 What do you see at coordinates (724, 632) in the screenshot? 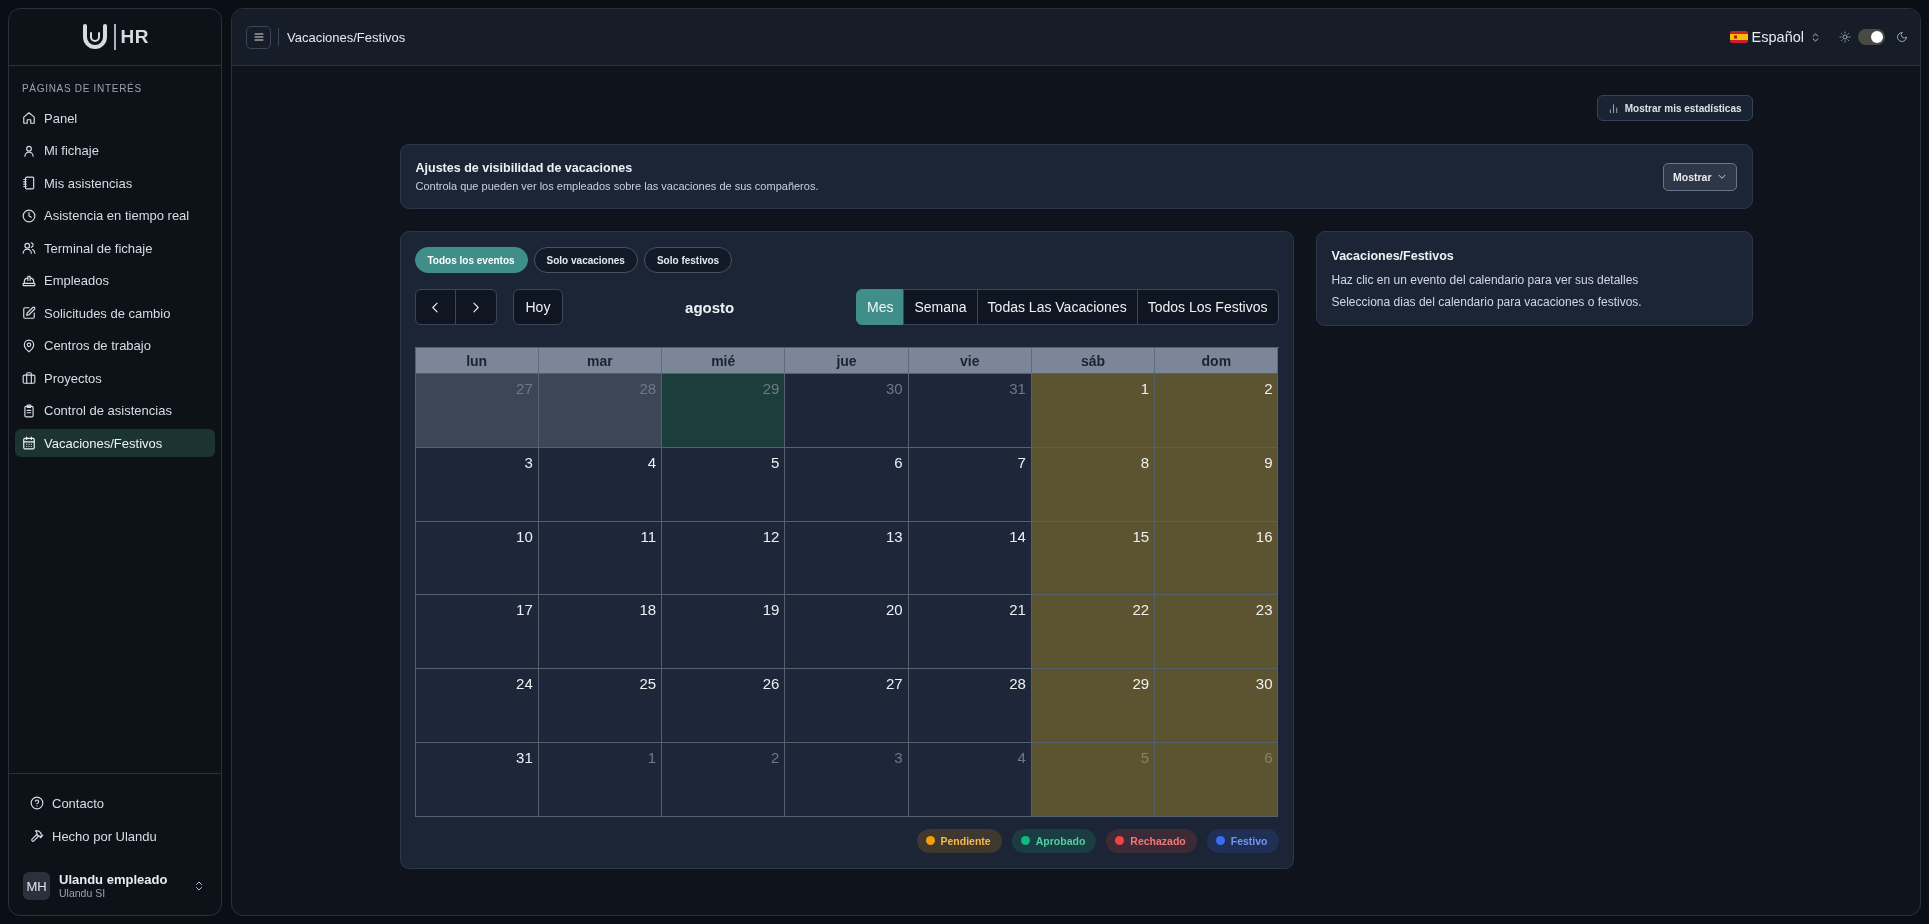
I see `calendar-day: 19` at bounding box center [724, 632].